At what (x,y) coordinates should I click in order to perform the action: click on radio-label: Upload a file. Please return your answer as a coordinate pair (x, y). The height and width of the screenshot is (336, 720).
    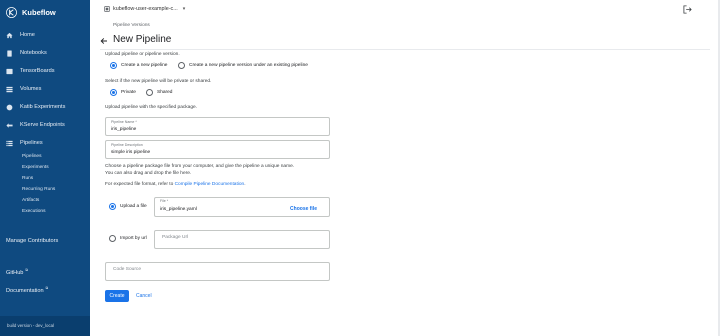
    Looking at the image, I should click on (133, 206).